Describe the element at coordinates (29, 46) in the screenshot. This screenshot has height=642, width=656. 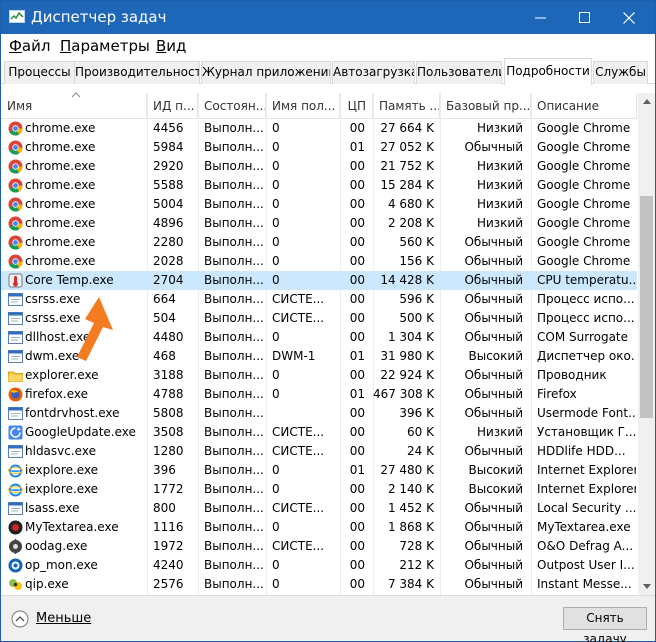
I see `menu-file: Файл` at that location.